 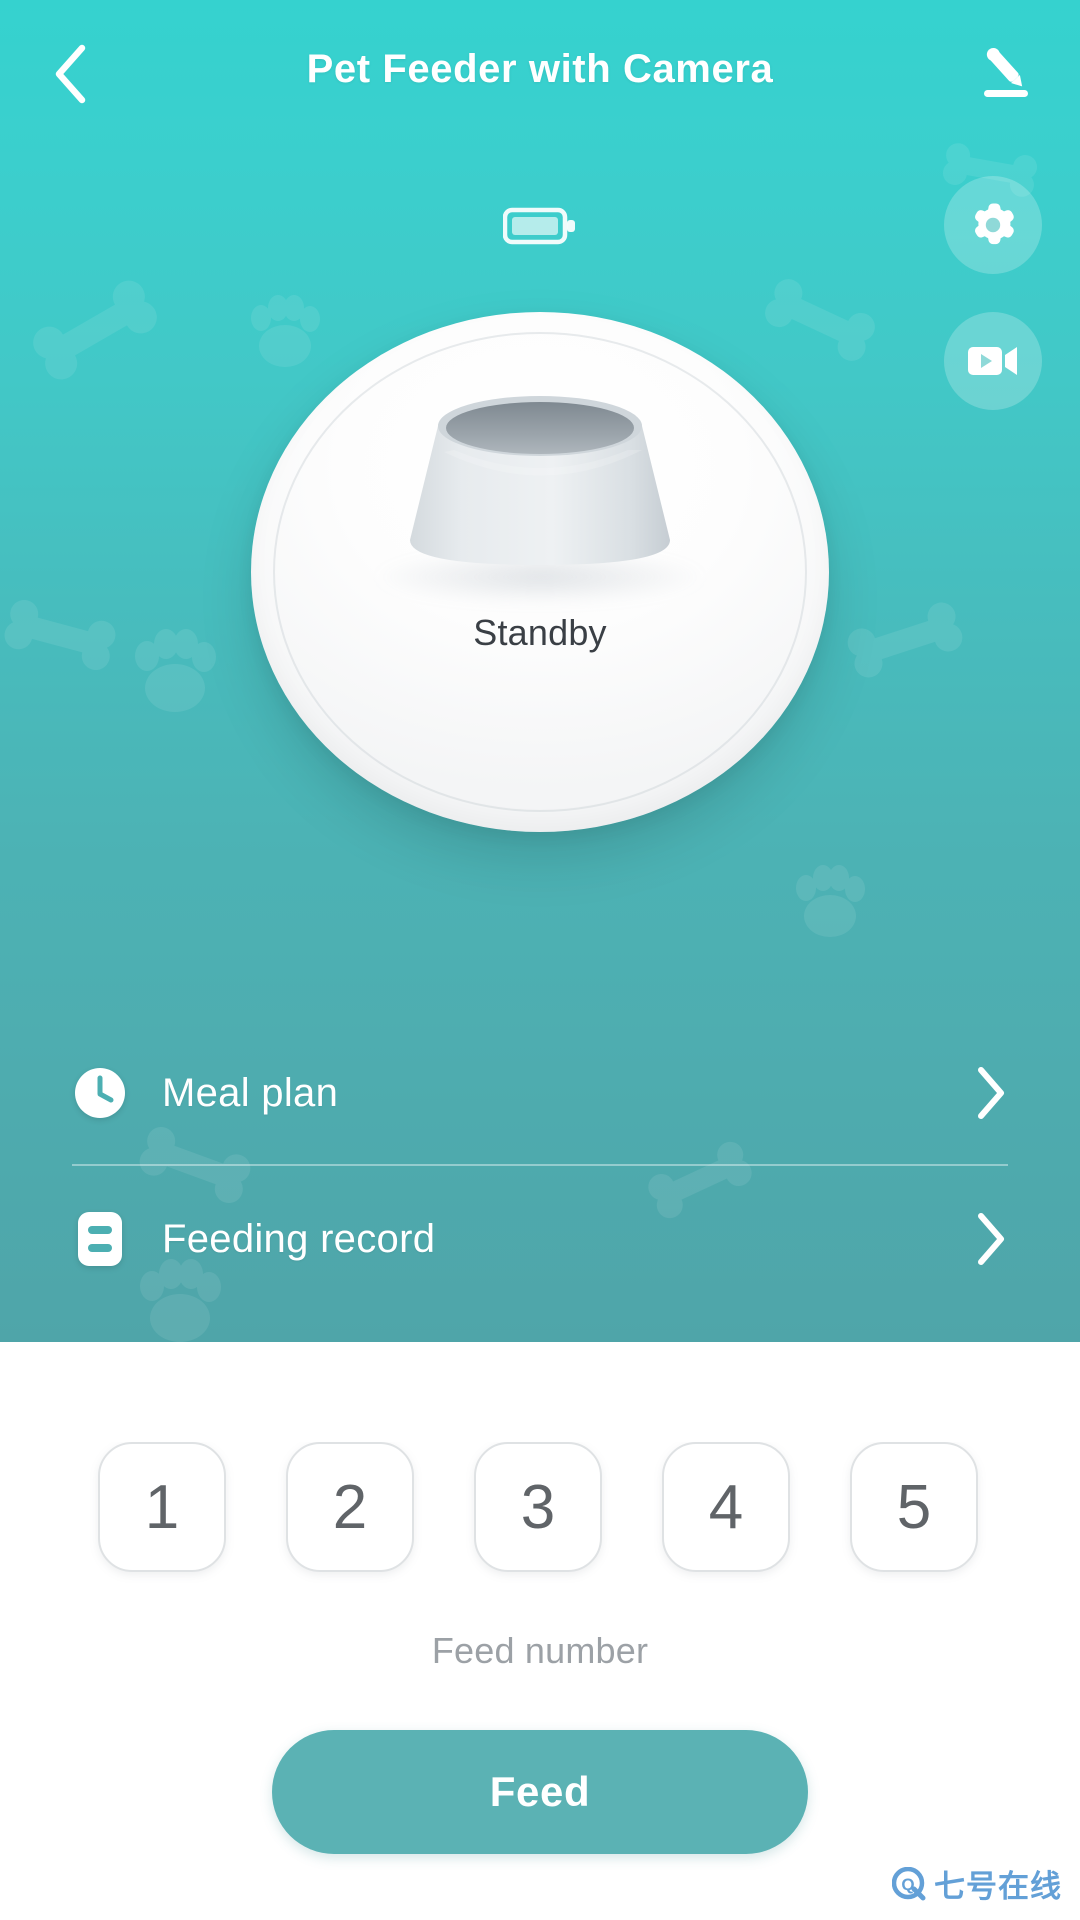 What do you see at coordinates (993, 293) in the screenshot?
I see `side-action-group` at bounding box center [993, 293].